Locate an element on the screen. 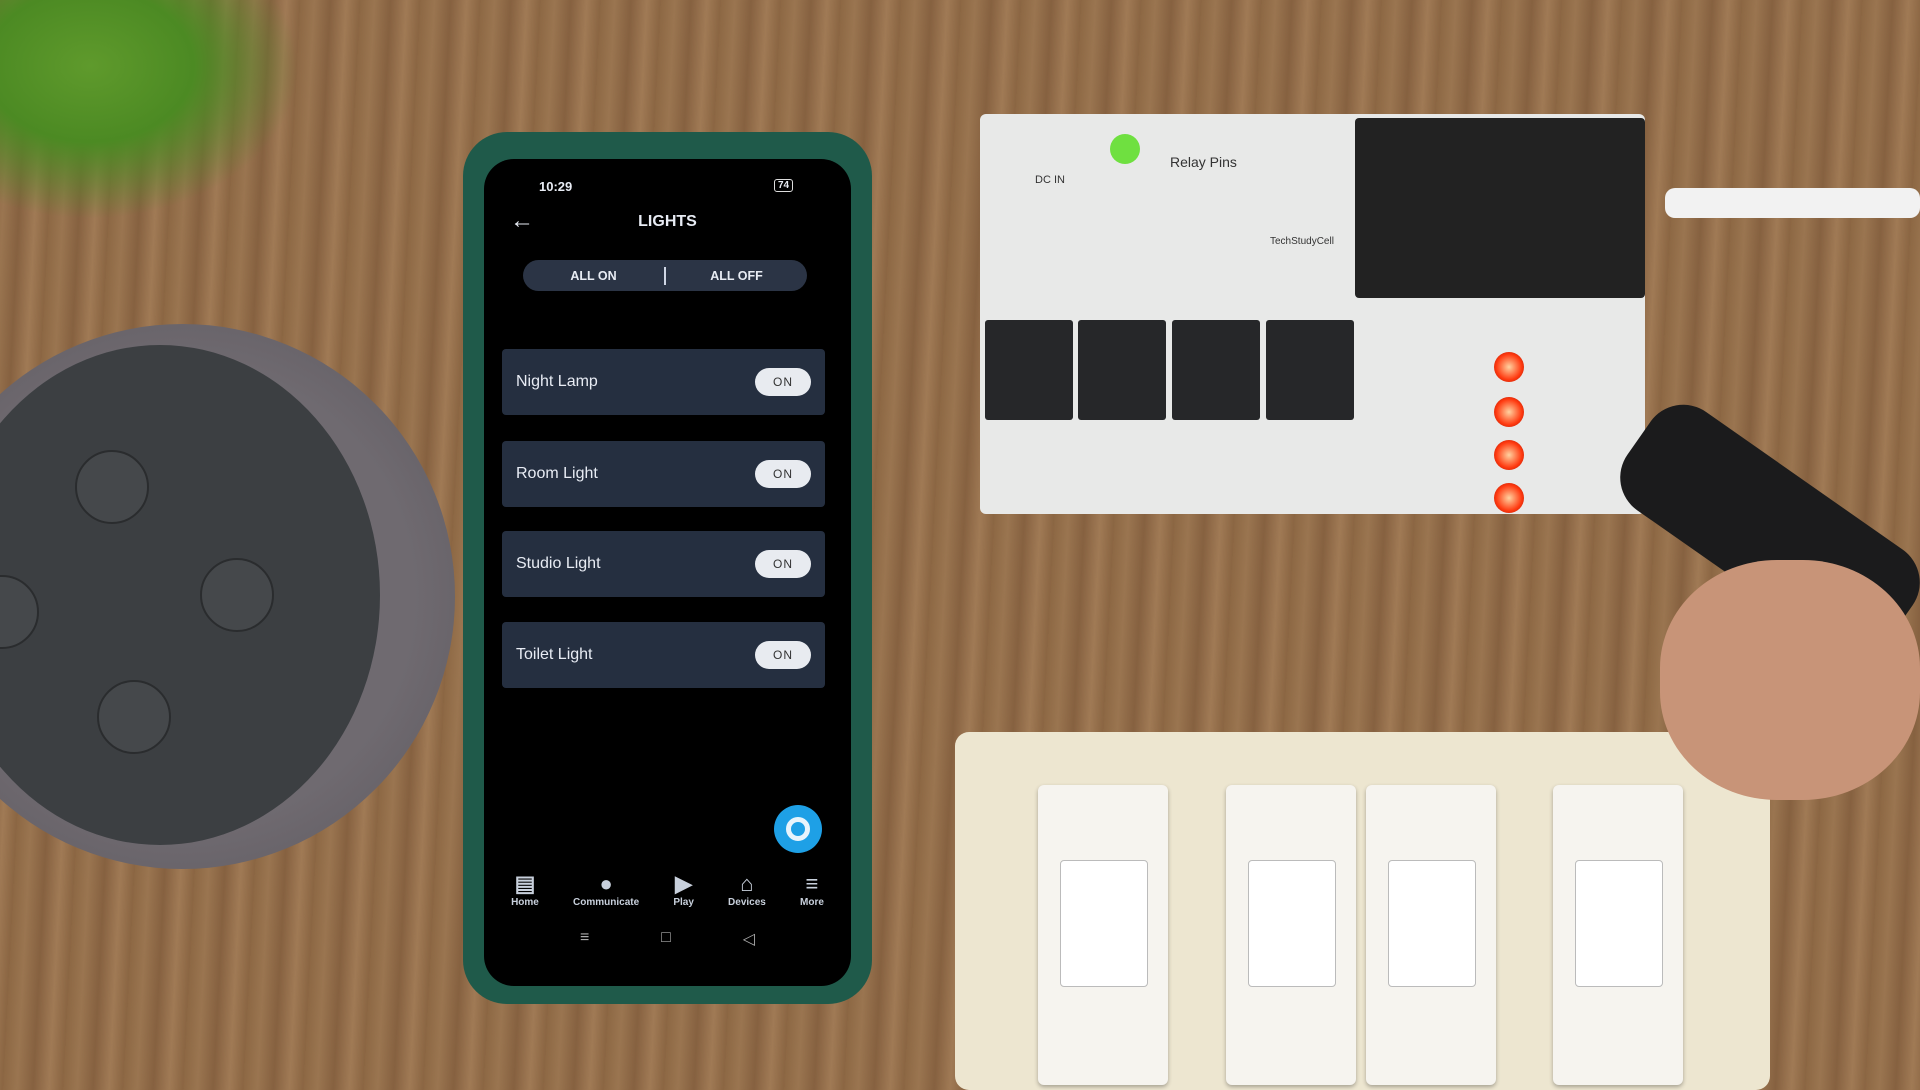 This screenshot has width=1920, height=1090. home-square-icon: □ is located at coordinates (666, 939).